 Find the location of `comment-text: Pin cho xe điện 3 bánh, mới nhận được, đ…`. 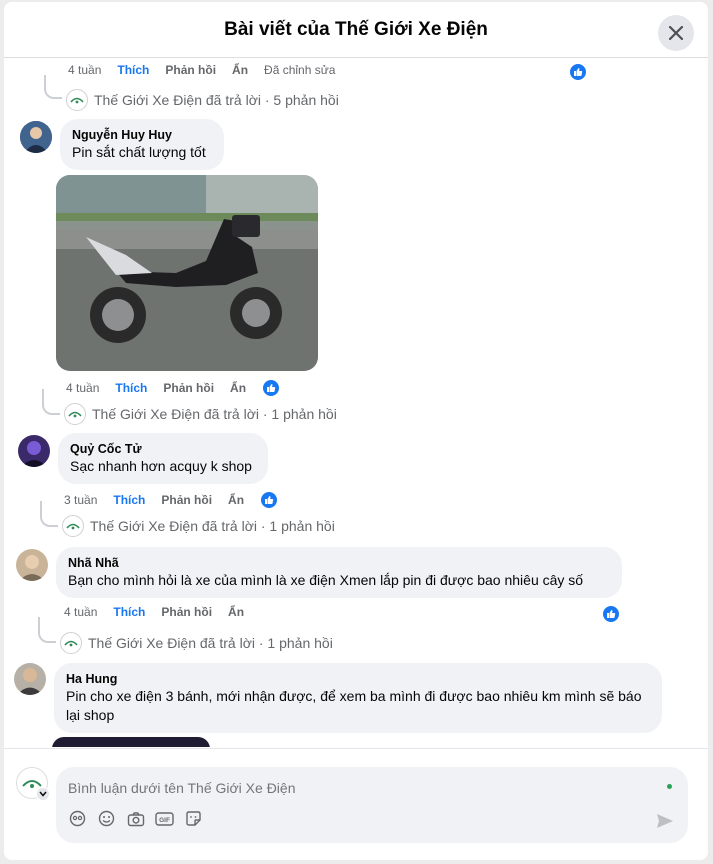

comment-text: Pin cho xe điện 3 bánh, mới nhận được, đ… is located at coordinates (354, 705).